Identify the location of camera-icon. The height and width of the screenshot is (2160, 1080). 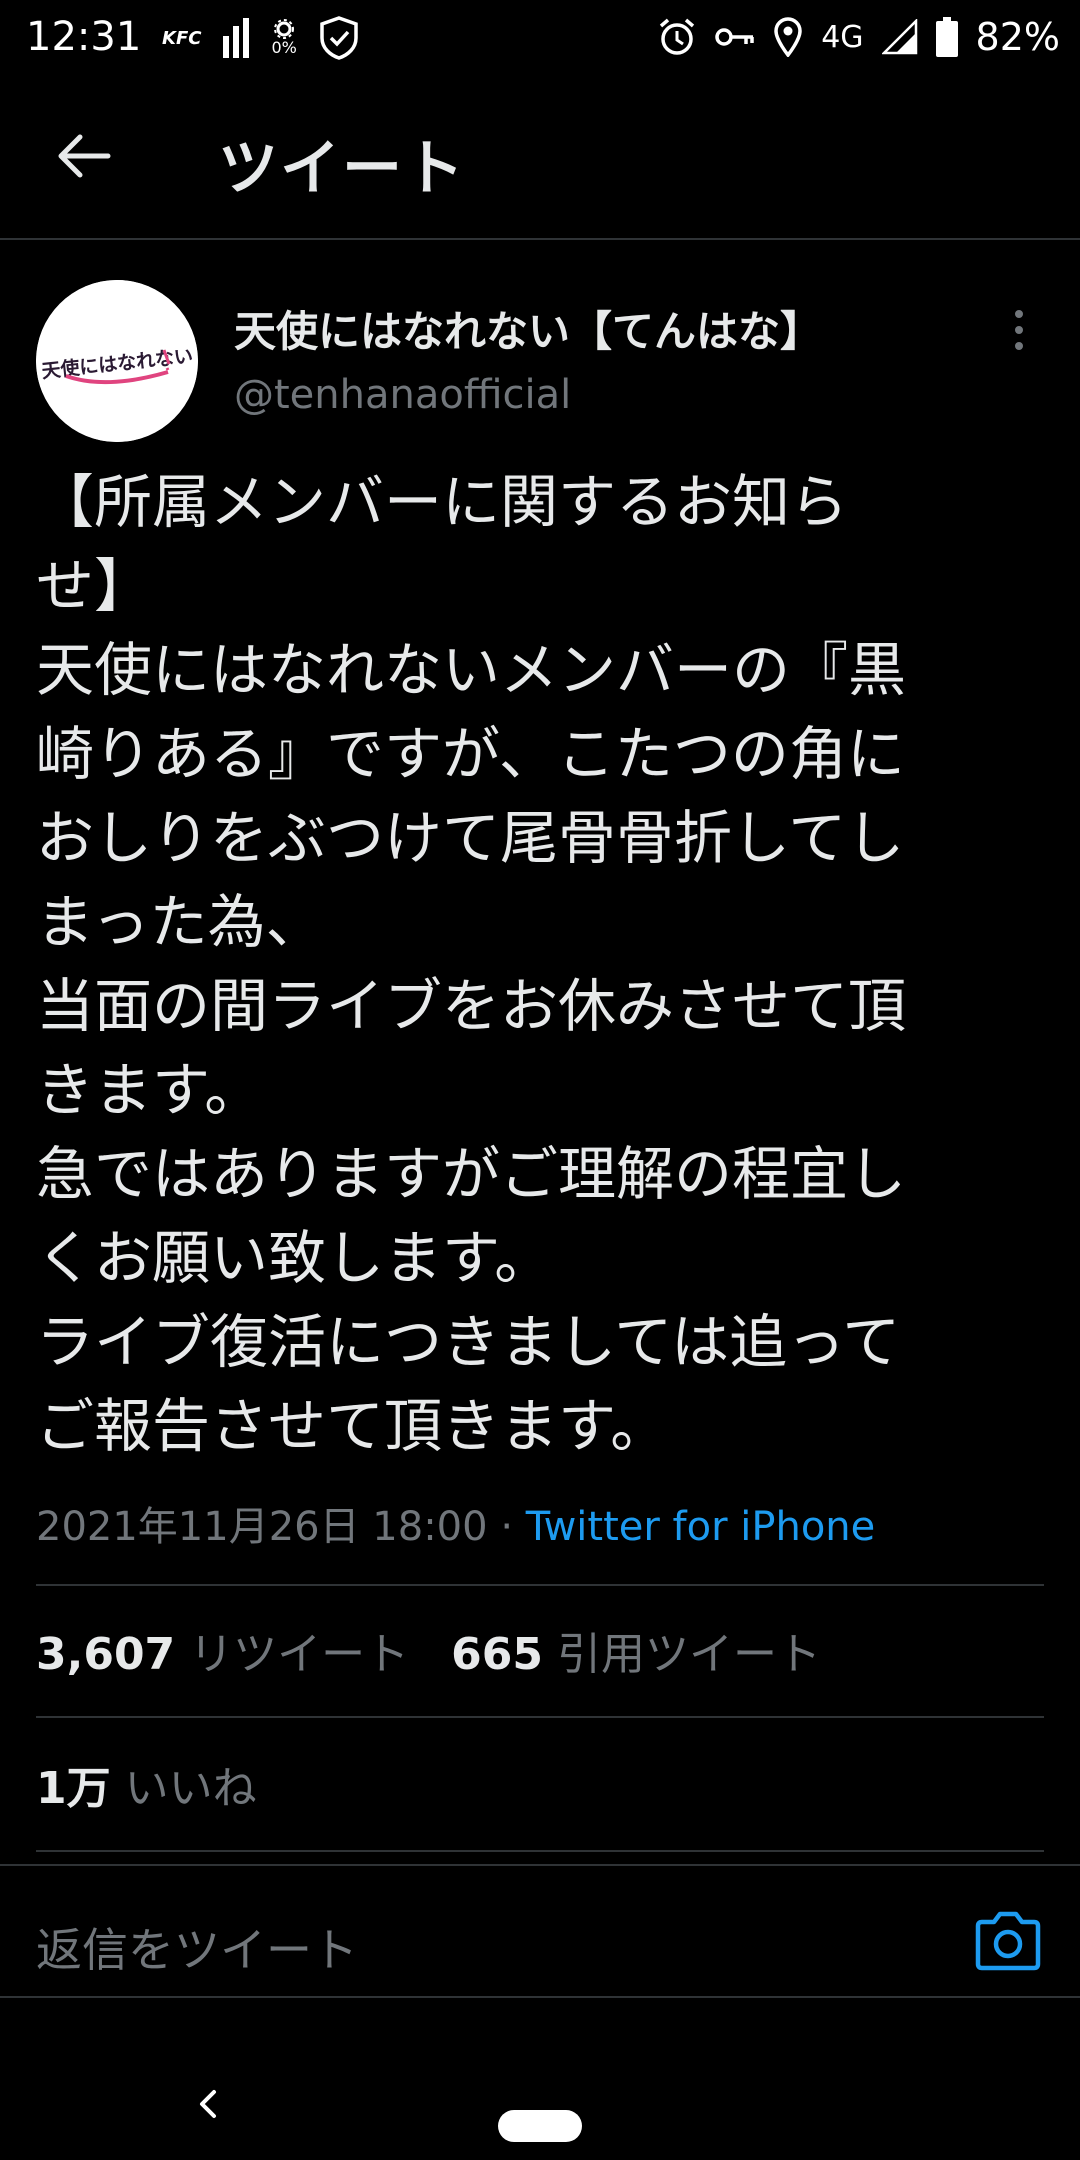
(1008, 1941).